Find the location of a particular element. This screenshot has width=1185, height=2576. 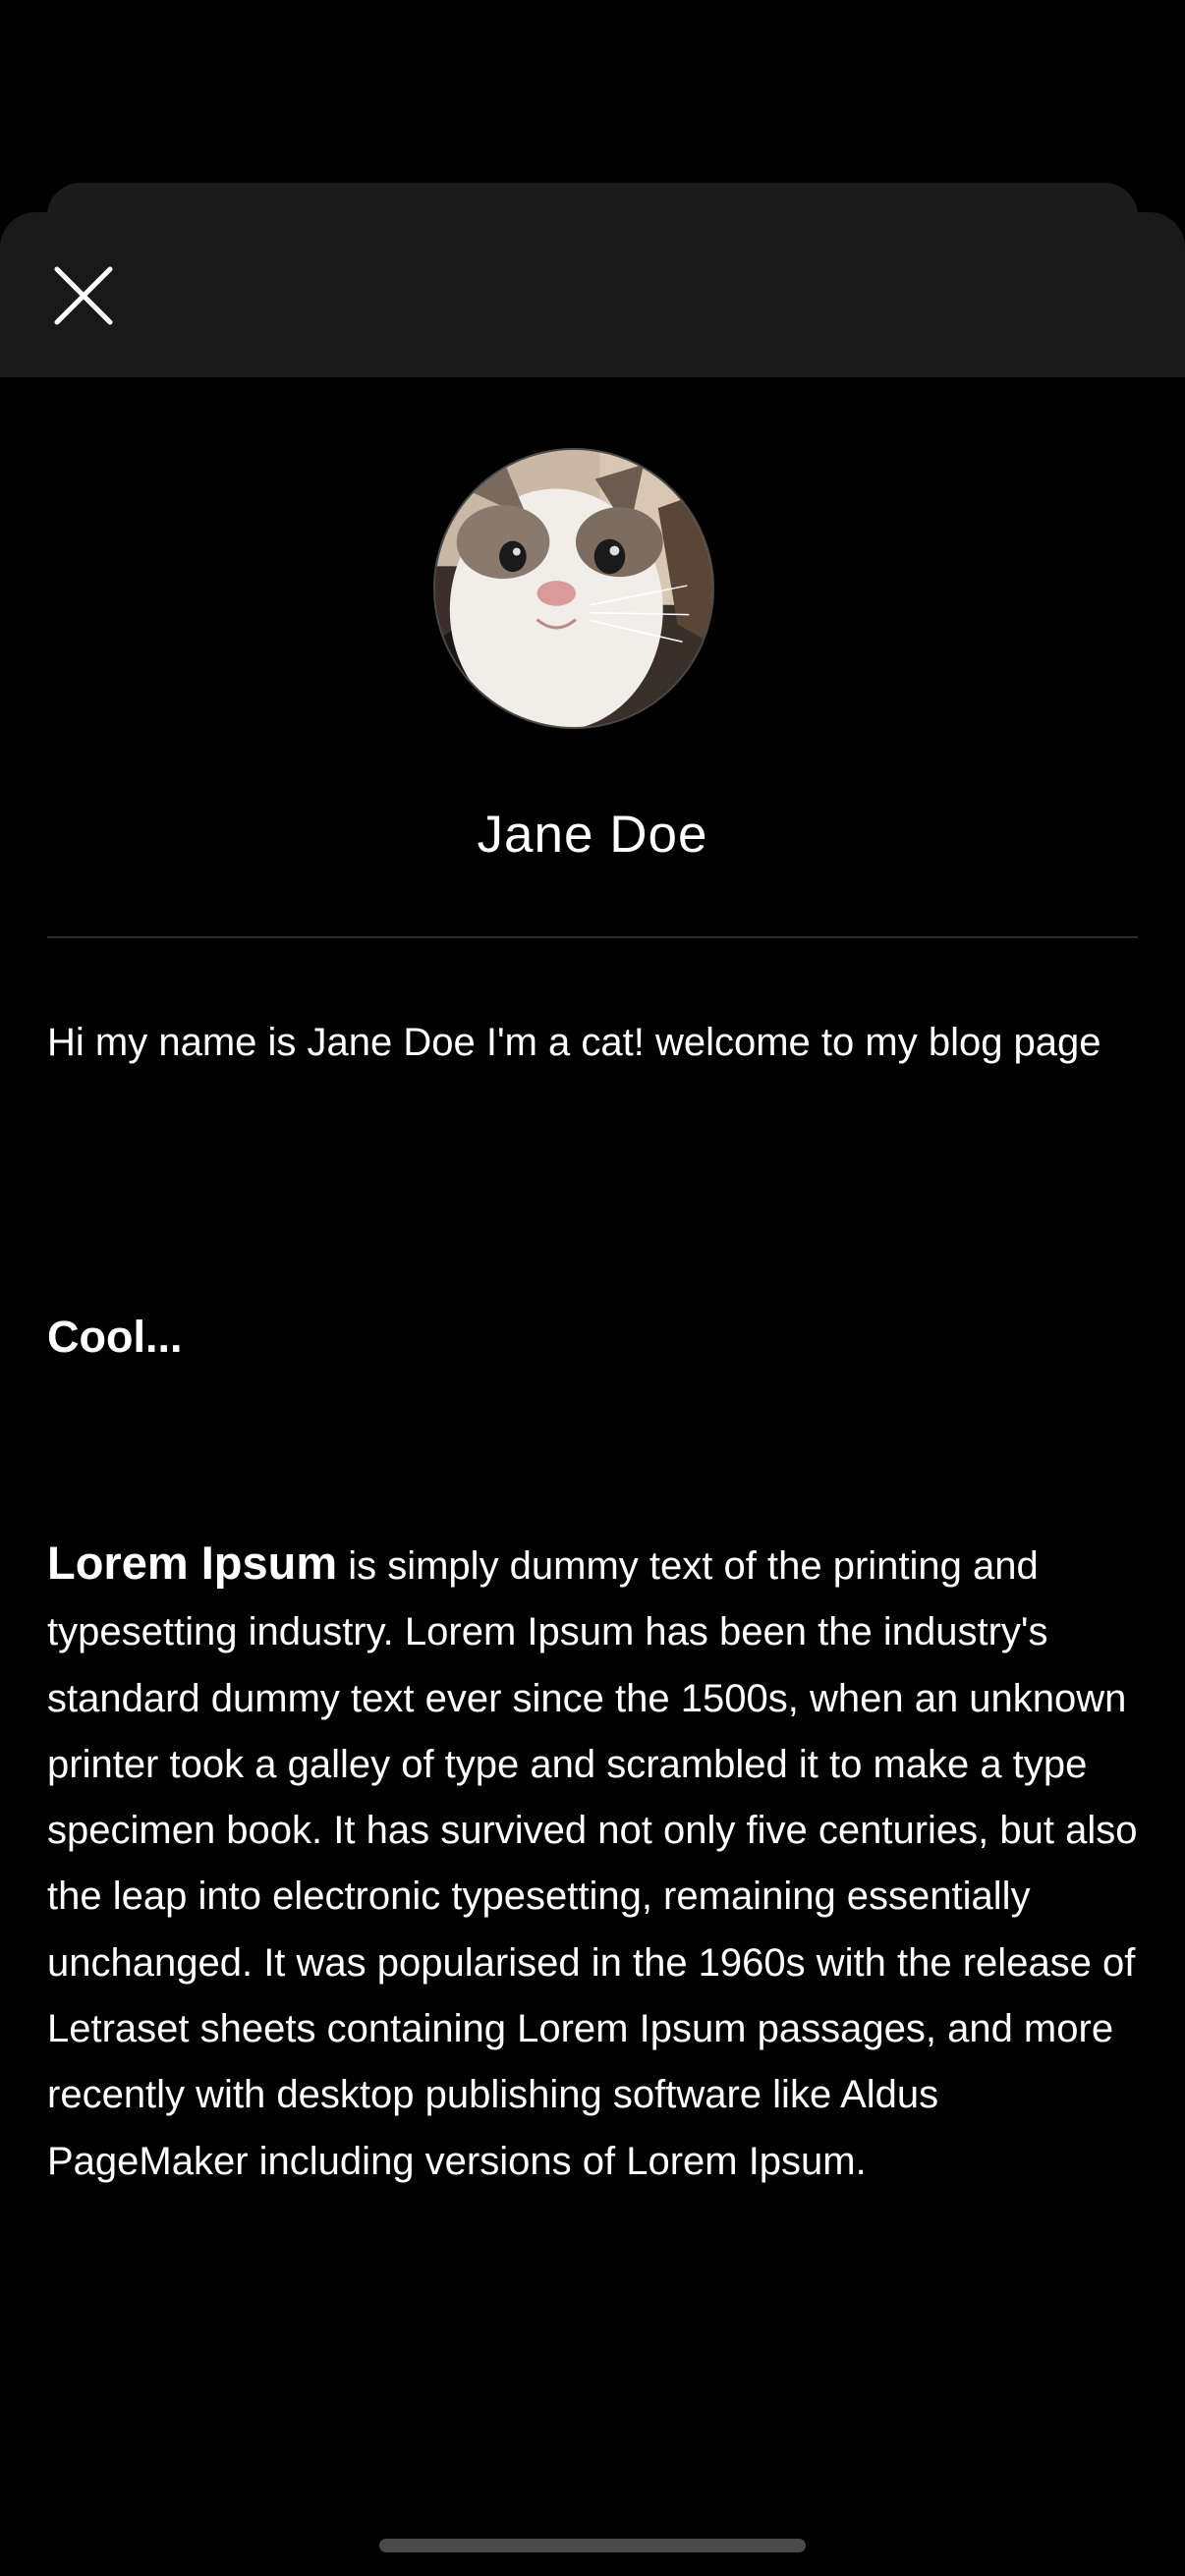

divider is located at coordinates (592, 937).